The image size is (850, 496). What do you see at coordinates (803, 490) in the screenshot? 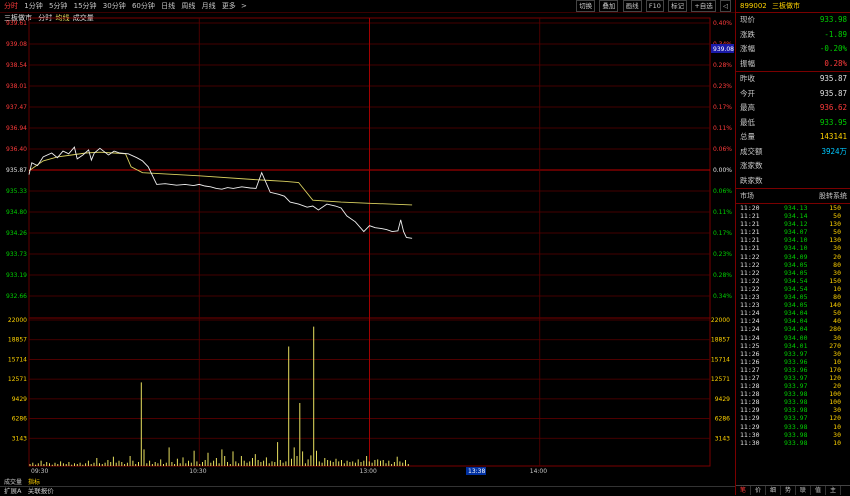
I see `panel-tab: 联` at bounding box center [803, 490].